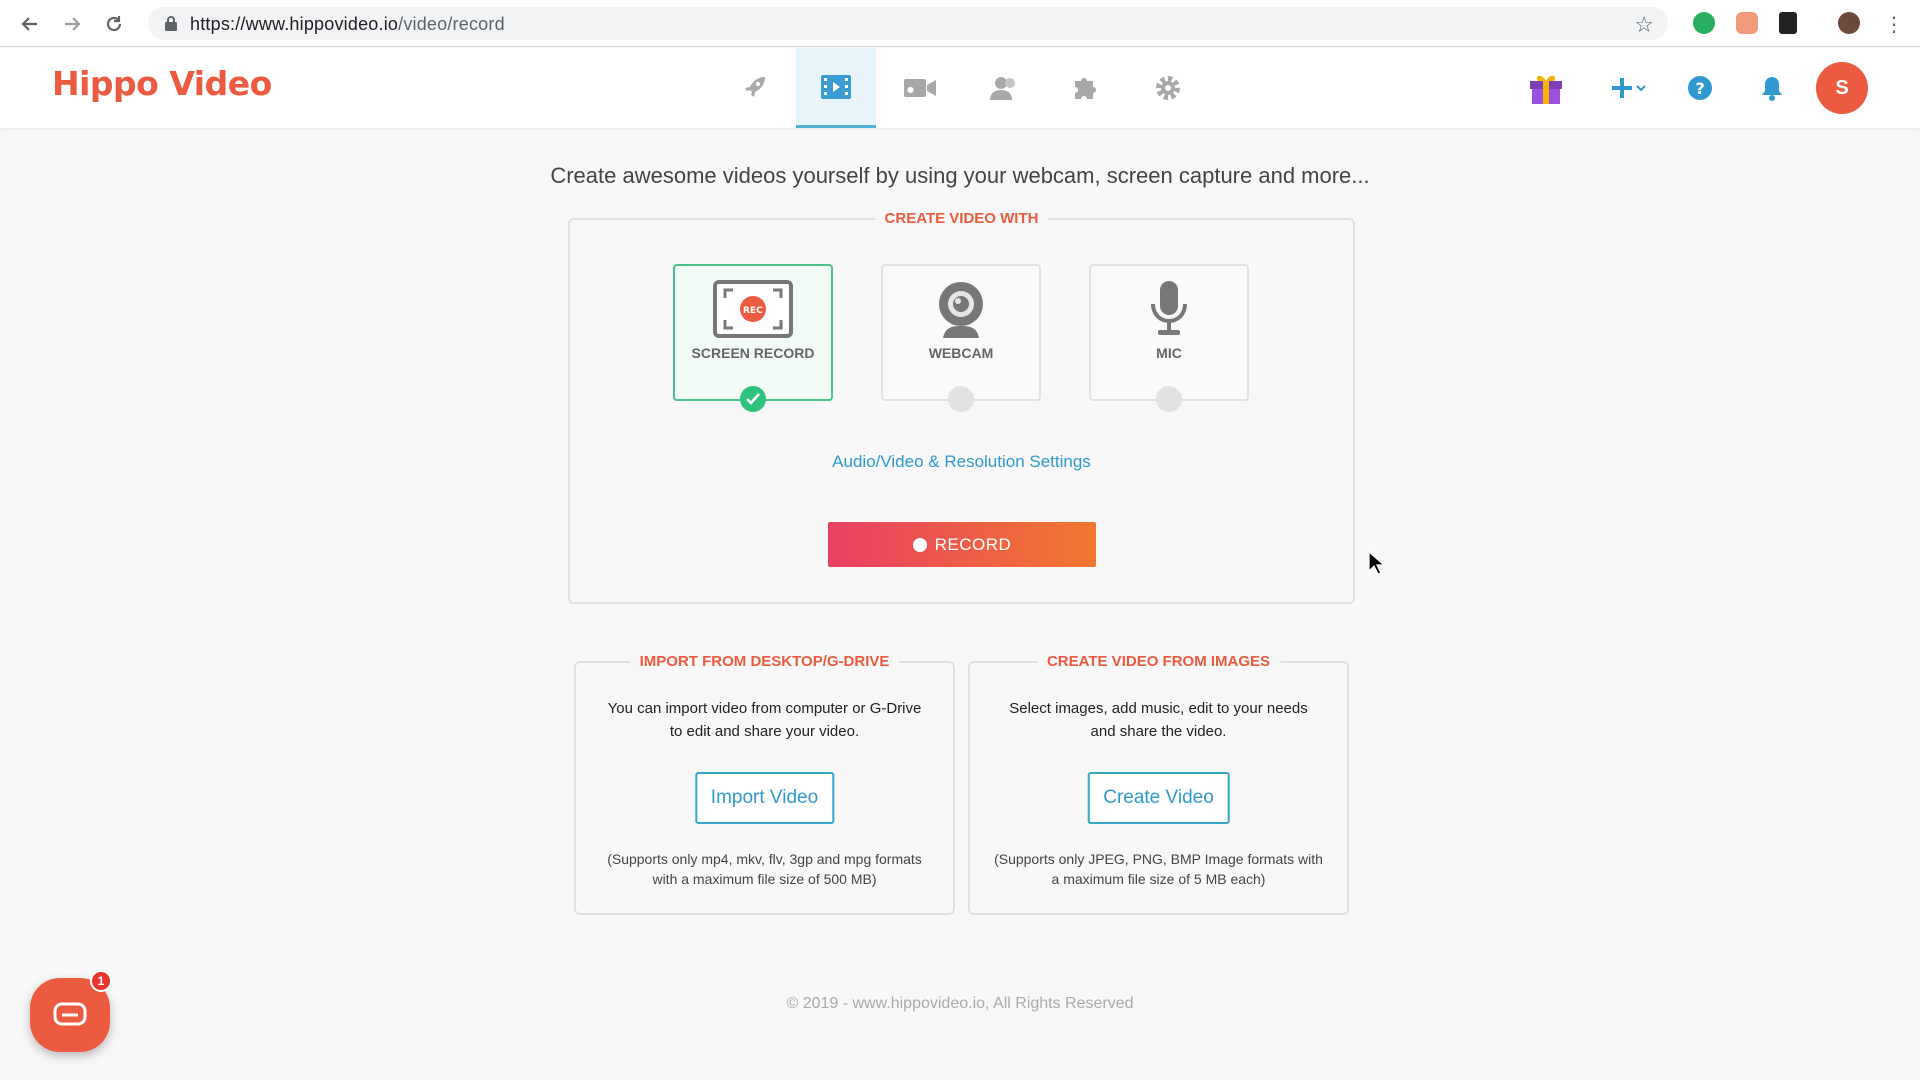  Describe the element at coordinates (919, 544) in the screenshot. I see `record-dot-icon` at that location.